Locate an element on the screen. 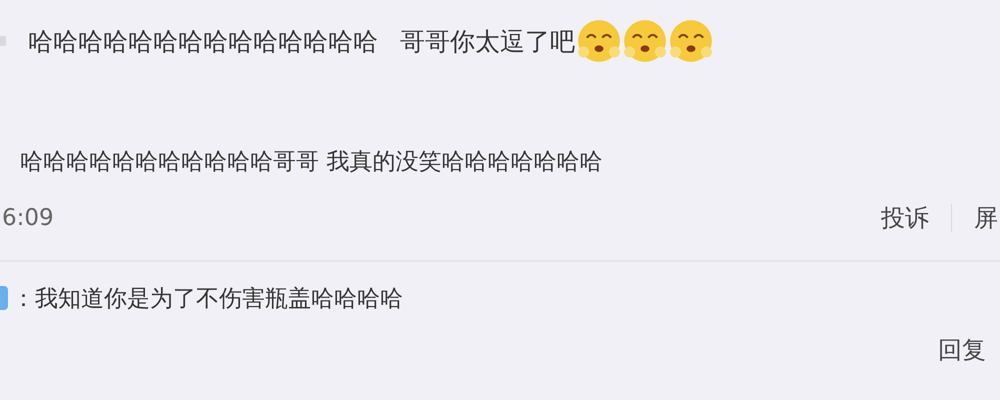 This screenshot has width=1000, height=400. reply-text: ：我知道你是为了不伤害瓶盖哈哈哈哈 is located at coordinates (207, 299).